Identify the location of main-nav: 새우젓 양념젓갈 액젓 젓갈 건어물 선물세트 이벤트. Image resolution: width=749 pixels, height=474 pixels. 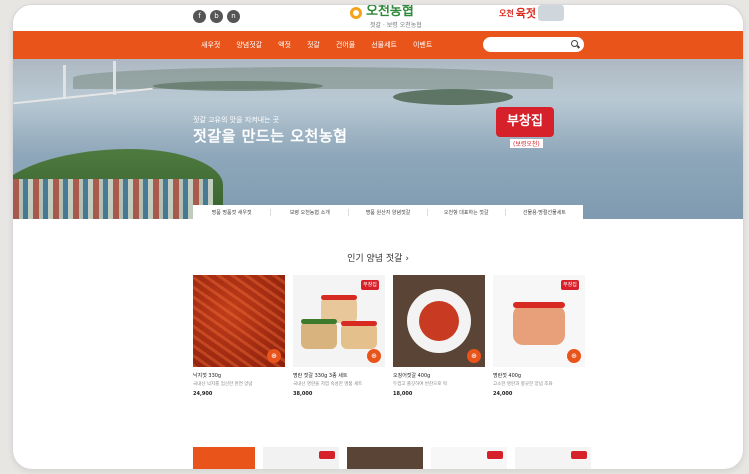
(378, 45).